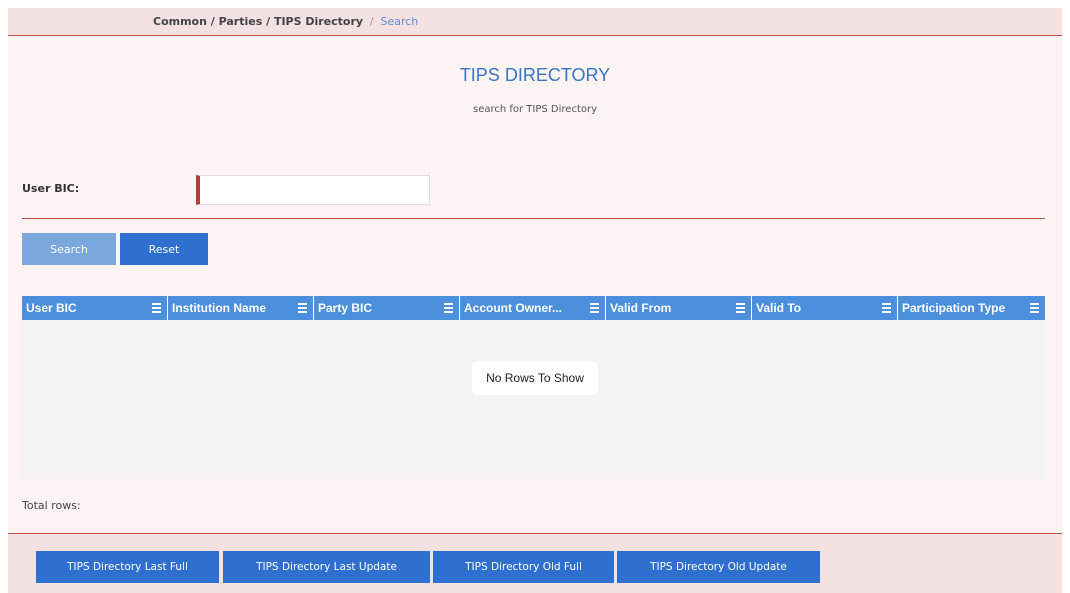 The height and width of the screenshot is (593, 1070). Describe the element at coordinates (535, 378) in the screenshot. I see `no-rows-message: No Rows To Show` at that location.